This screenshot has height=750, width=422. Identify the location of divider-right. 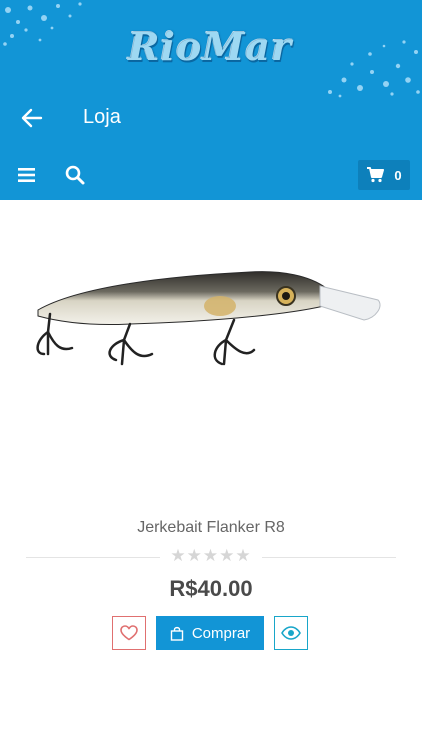
(329, 557).